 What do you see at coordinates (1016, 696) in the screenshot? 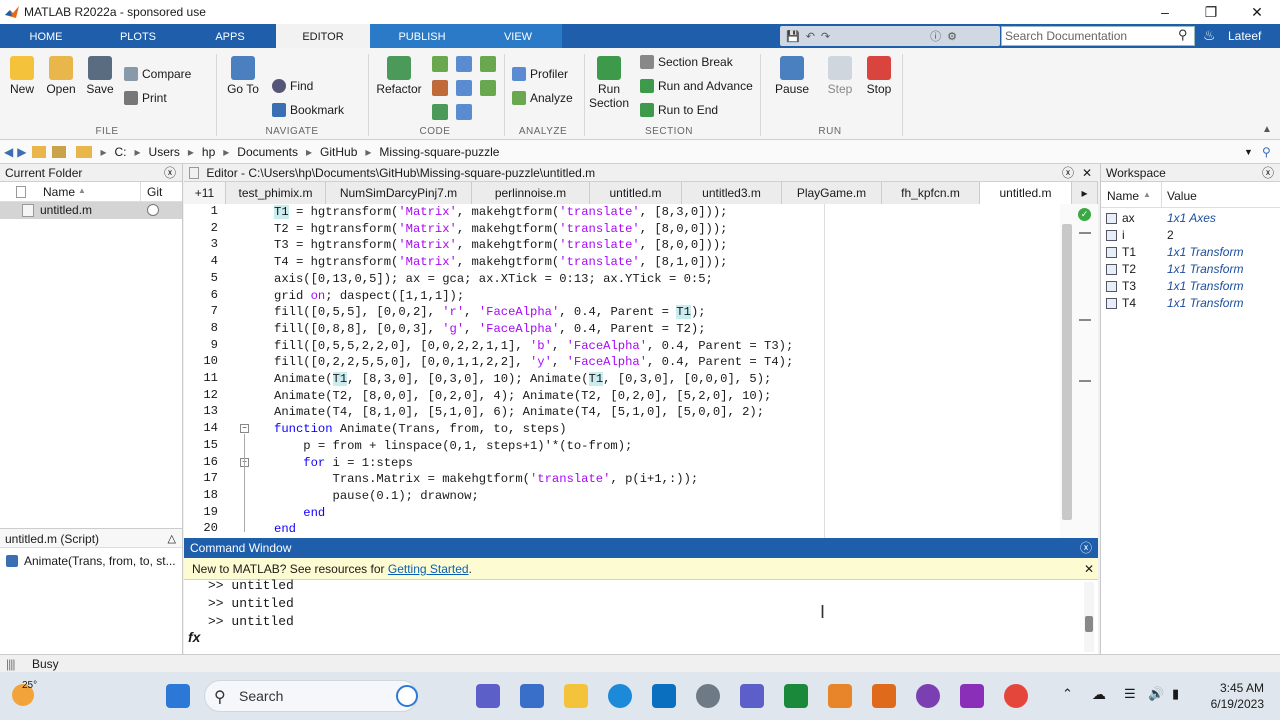
I see `chrome-icon` at bounding box center [1016, 696].